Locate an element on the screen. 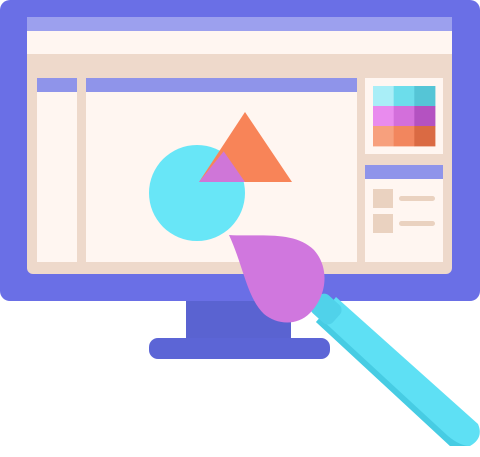  left-panel-body is located at coordinates (57, 170).